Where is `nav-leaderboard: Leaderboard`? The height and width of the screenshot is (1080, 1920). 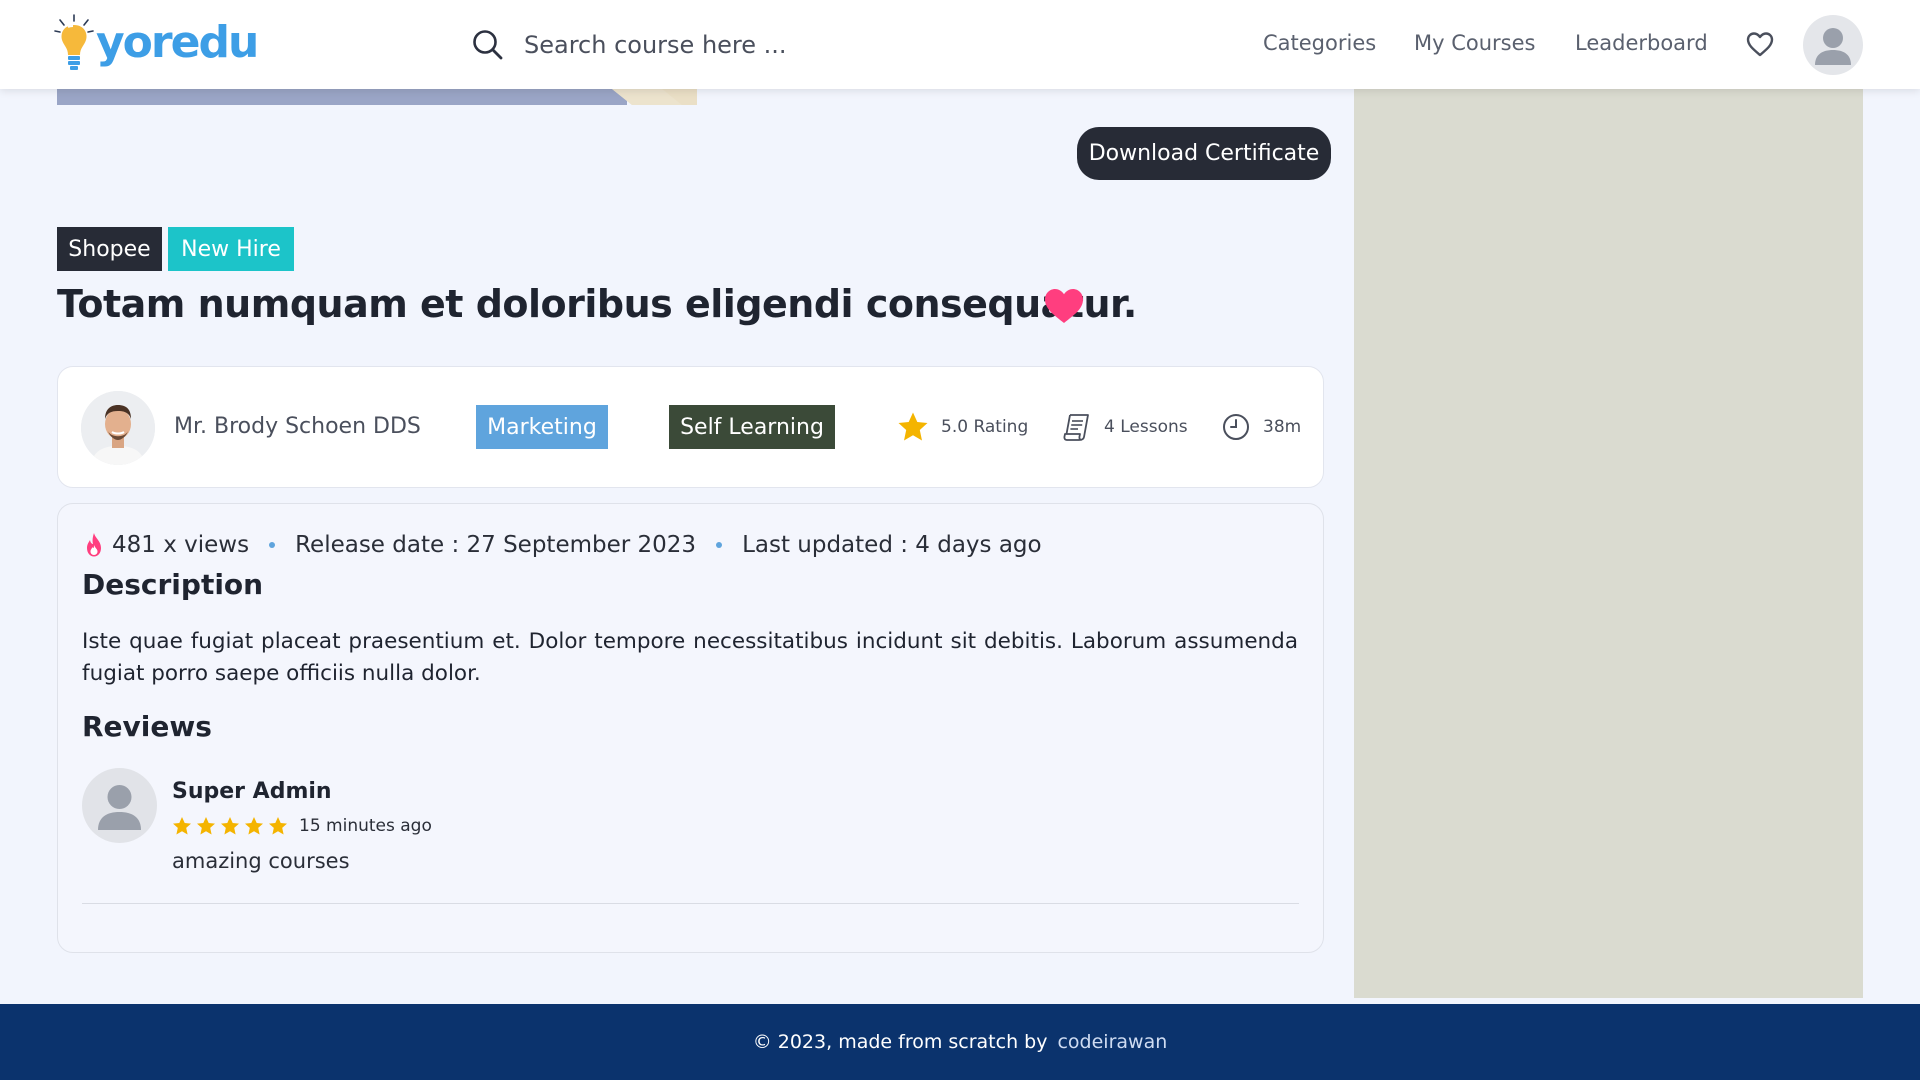
nav-leaderboard: Leaderboard is located at coordinates (1641, 43).